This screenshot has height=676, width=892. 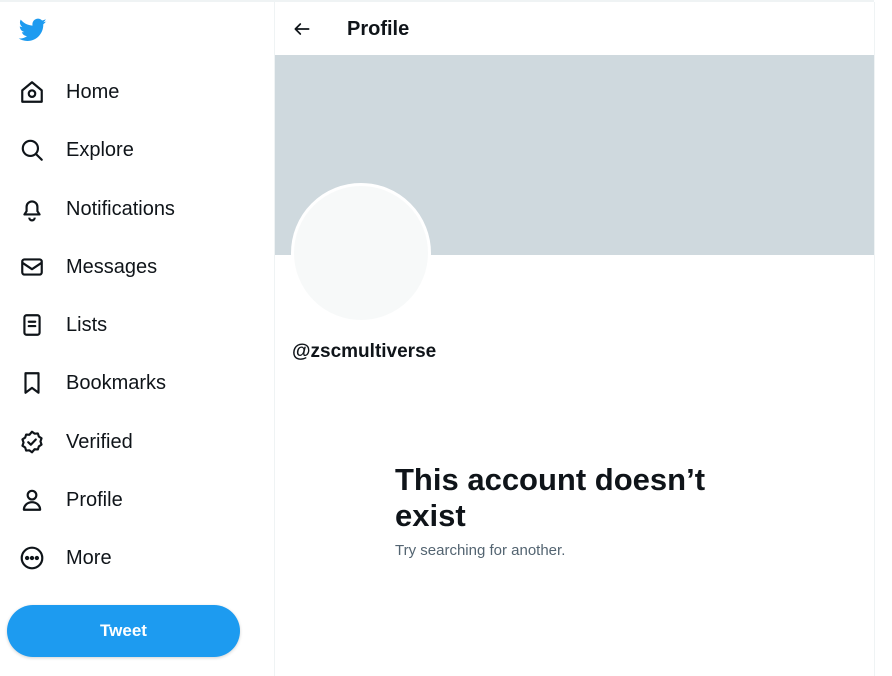 What do you see at coordinates (116, 382) in the screenshot?
I see `nav-label-bookmarks: Bookmarks` at bounding box center [116, 382].